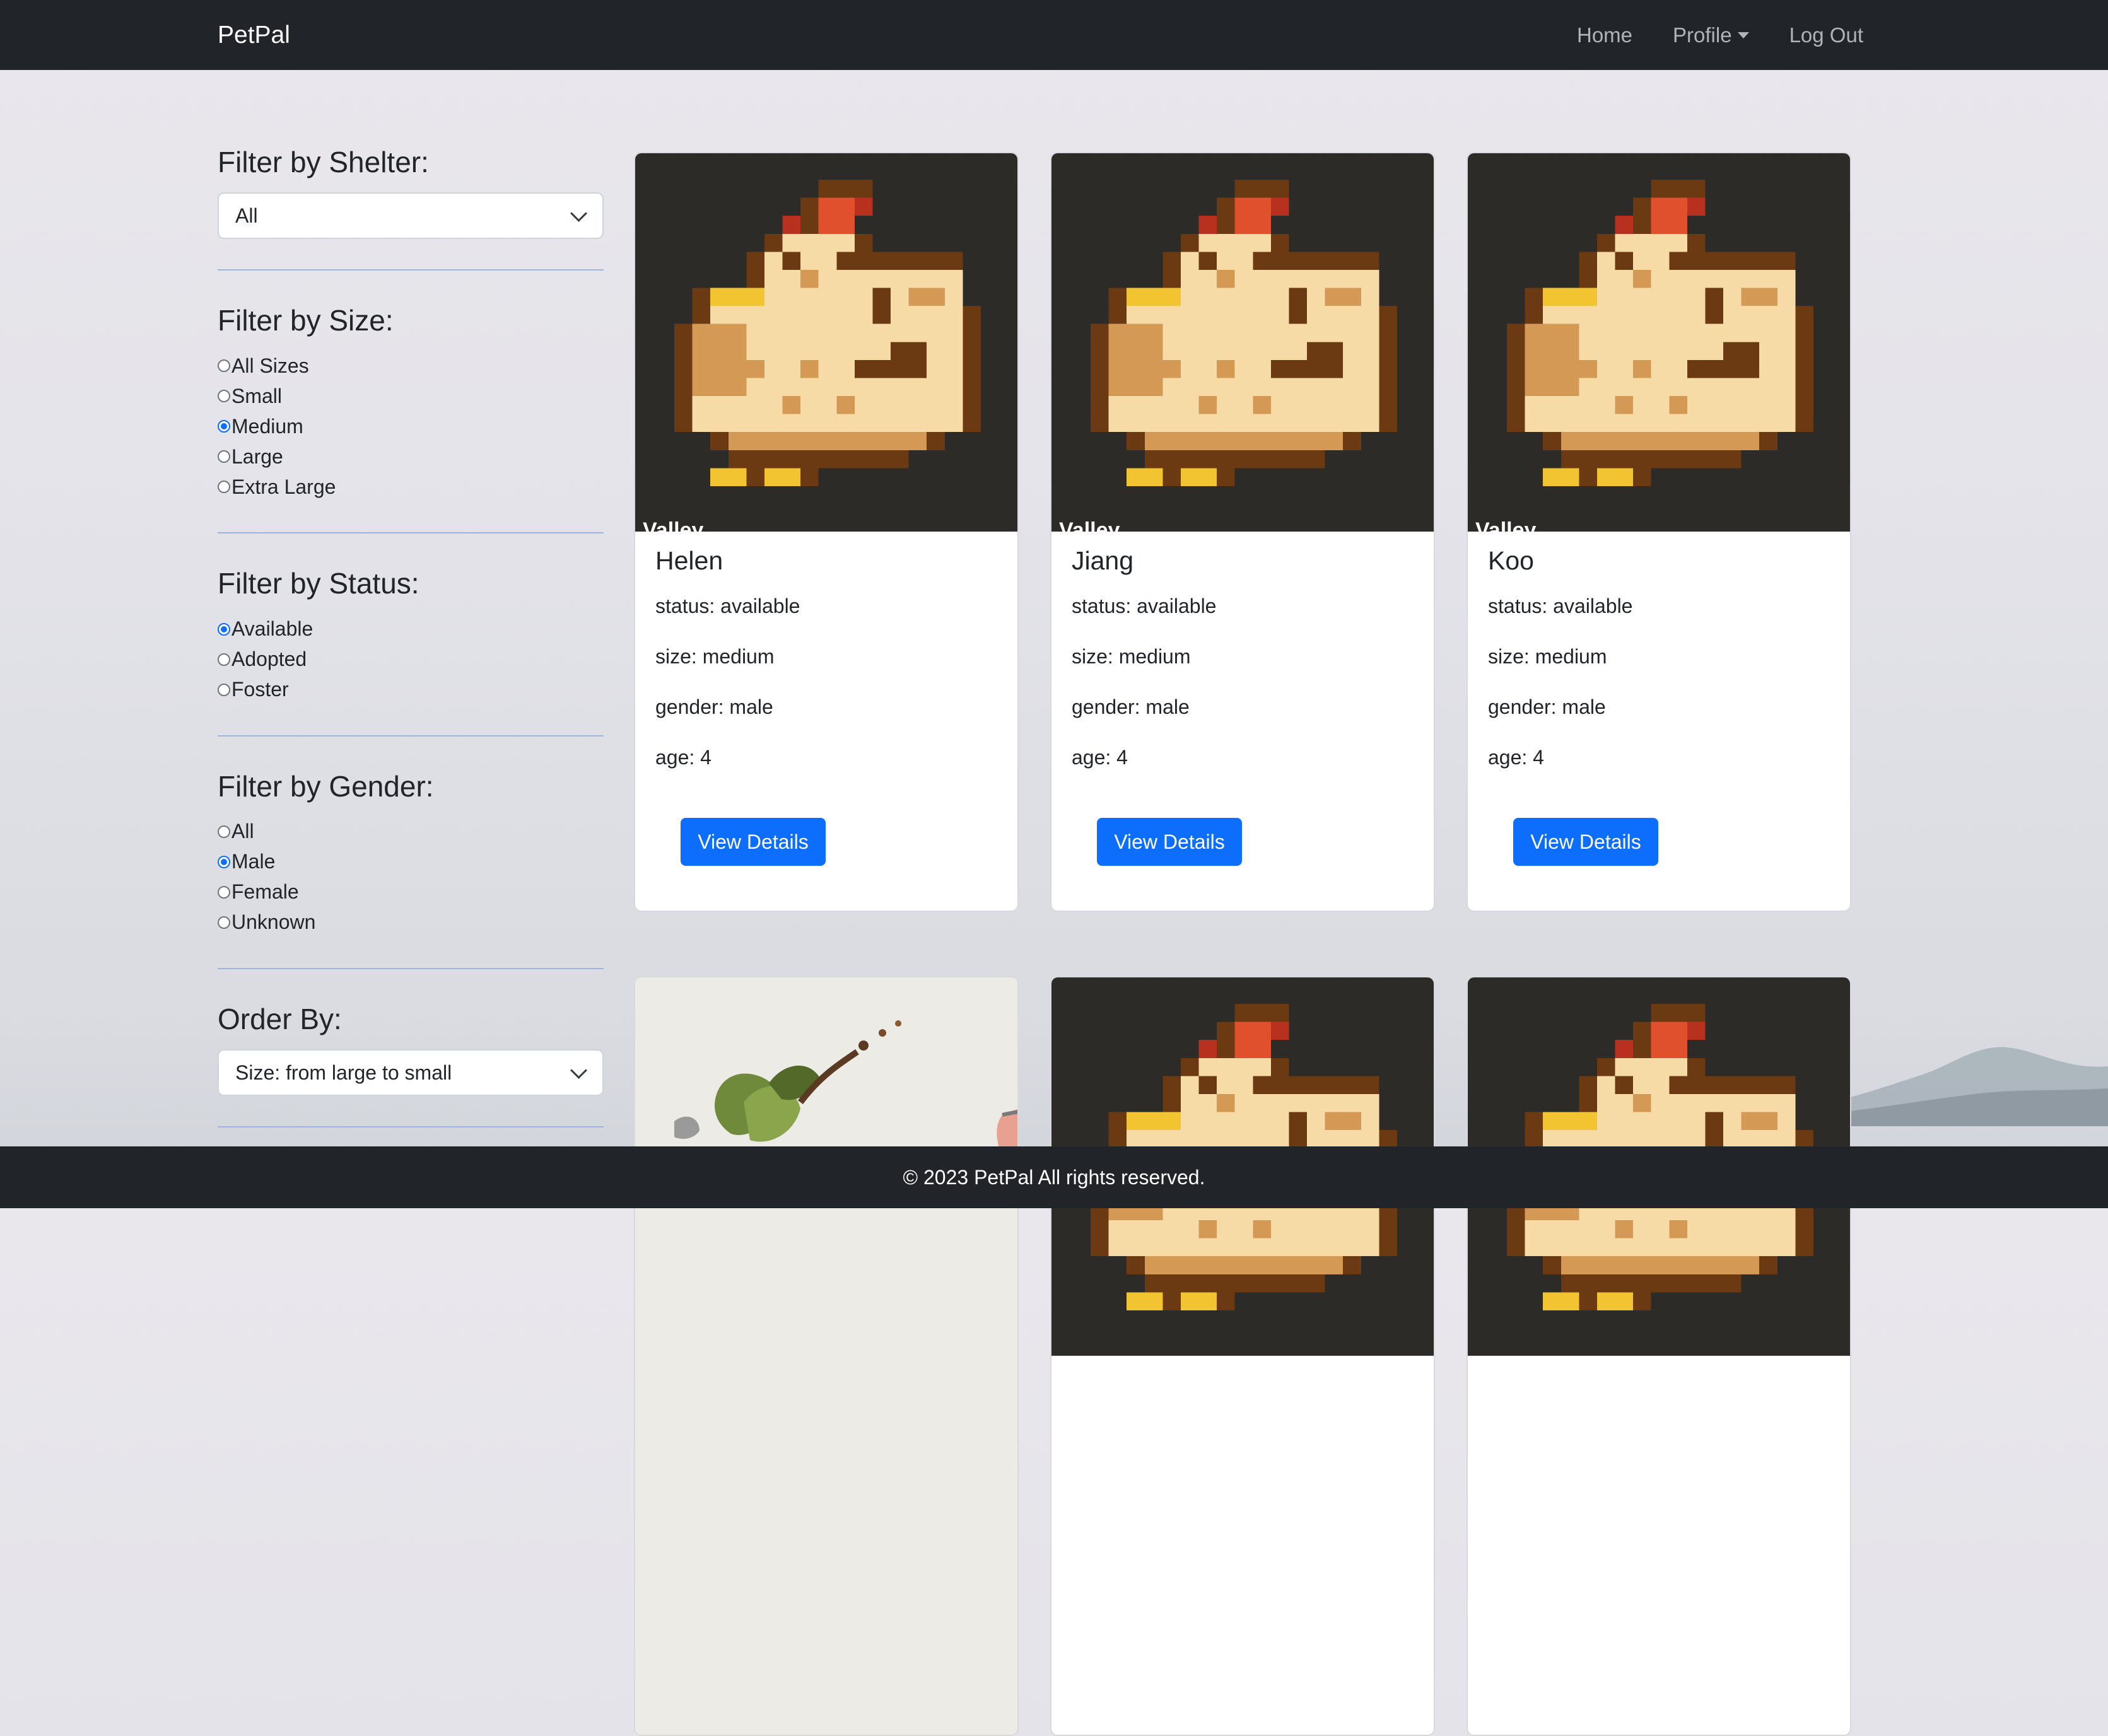  I want to click on gender-option-female: Female, so click(411, 892).